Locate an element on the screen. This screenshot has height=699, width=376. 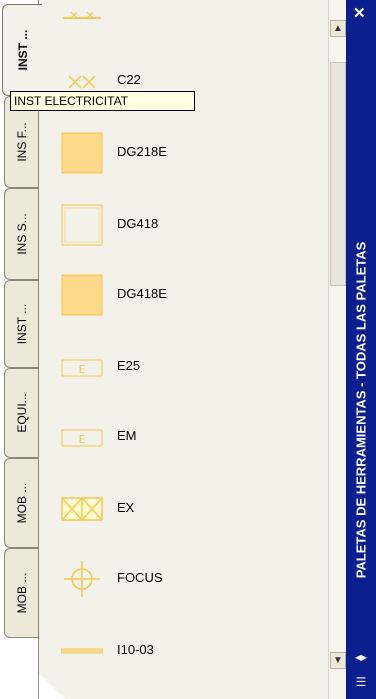
tool-label: DG418 is located at coordinates (138, 223).